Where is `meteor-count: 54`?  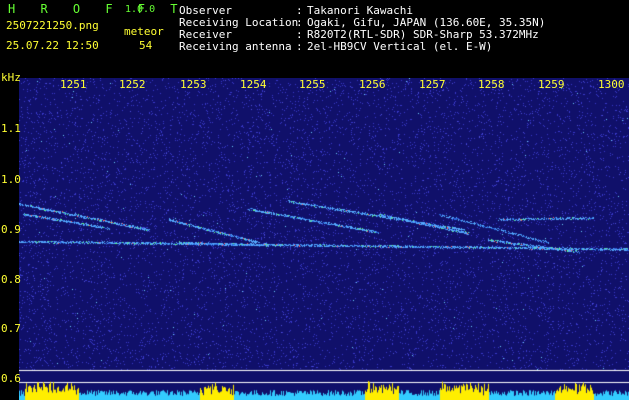
meteor-count: 54 is located at coordinates (146, 45).